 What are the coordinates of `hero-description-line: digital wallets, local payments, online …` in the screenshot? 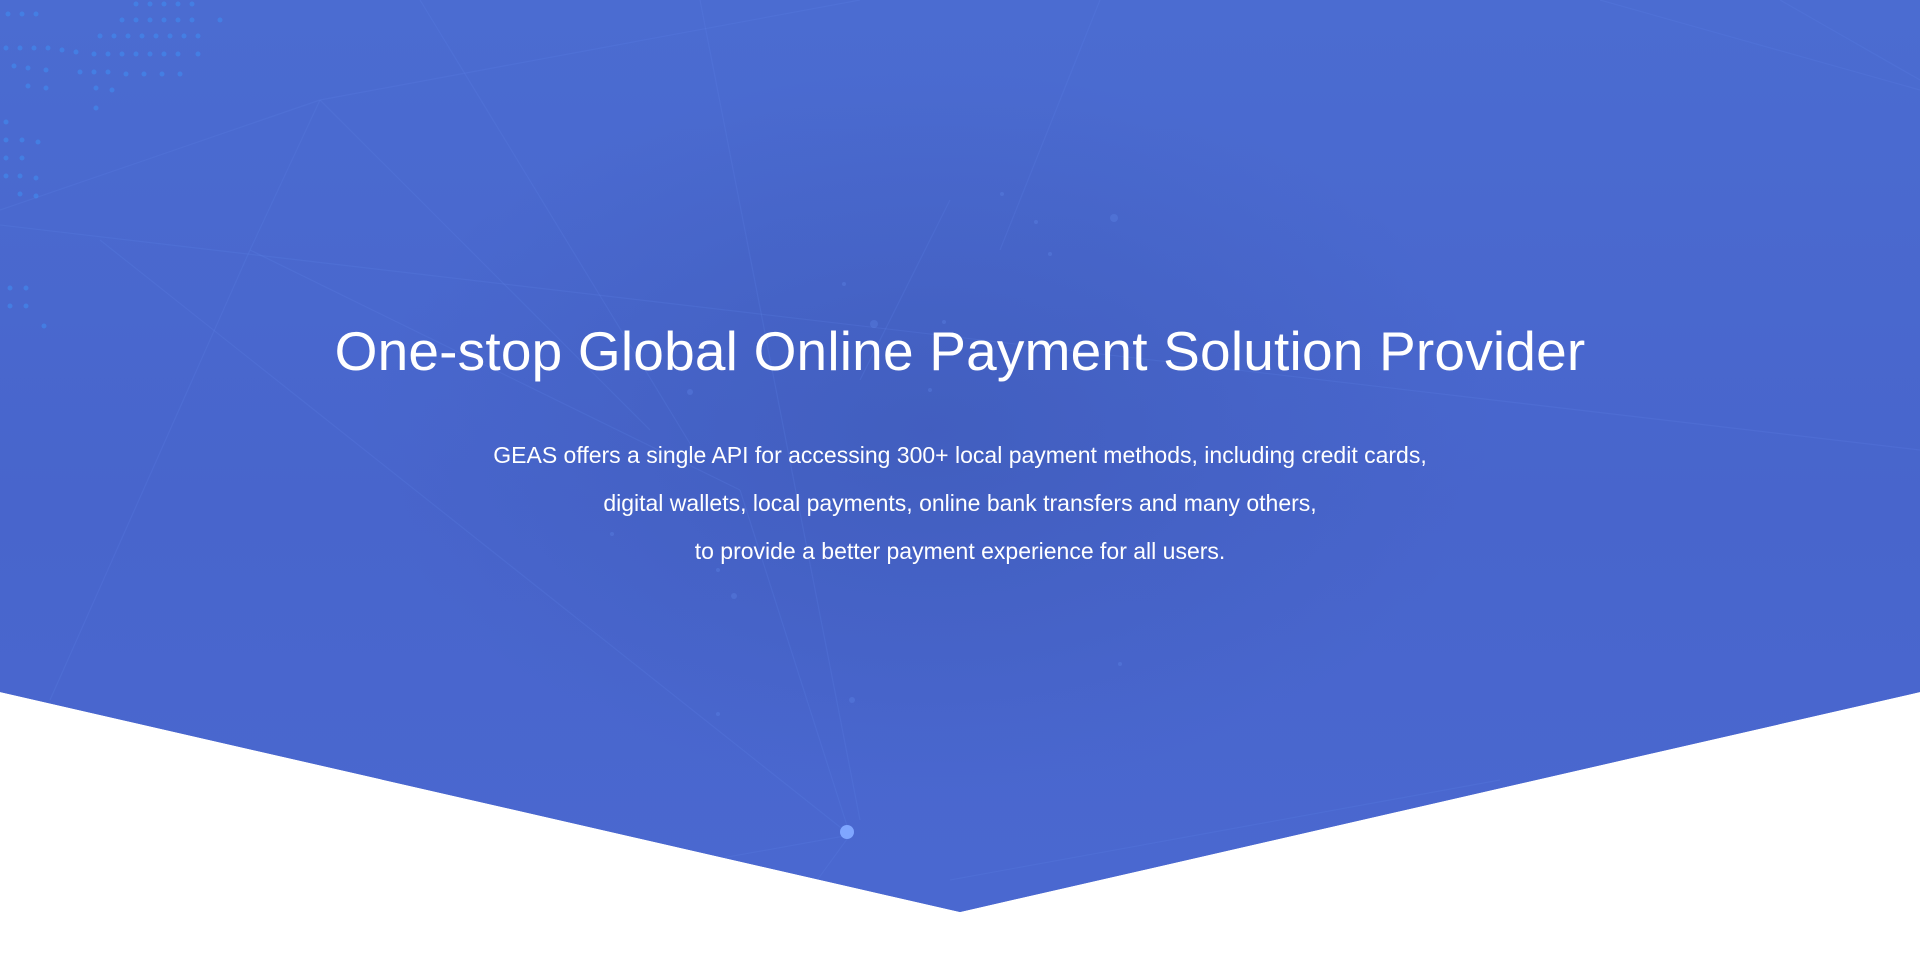 It's located at (960, 503).